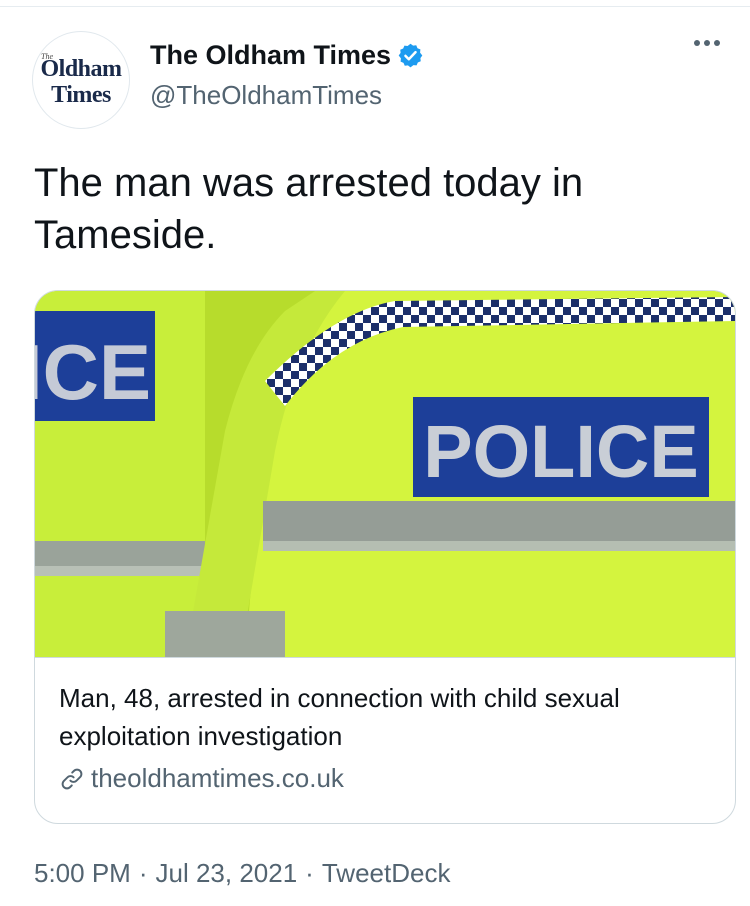 This screenshot has height=906, width=750. Describe the element at coordinates (375, 6) in the screenshot. I see `top-divider` at that location.